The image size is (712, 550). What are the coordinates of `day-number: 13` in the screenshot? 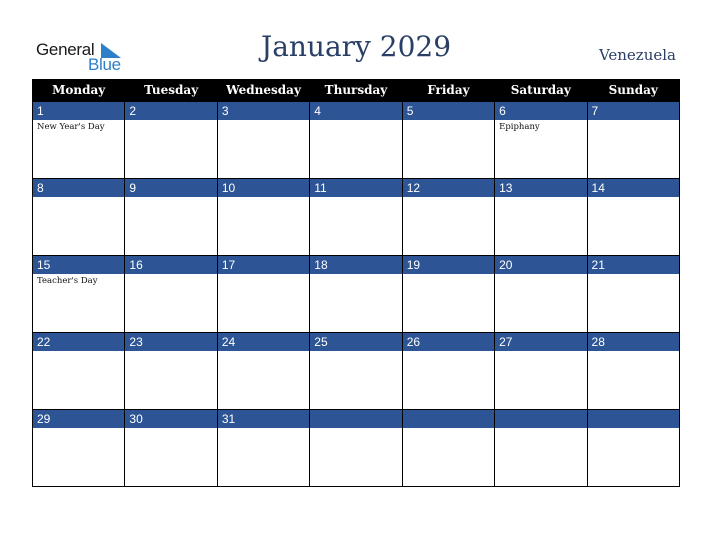 It's located at (541, 188).